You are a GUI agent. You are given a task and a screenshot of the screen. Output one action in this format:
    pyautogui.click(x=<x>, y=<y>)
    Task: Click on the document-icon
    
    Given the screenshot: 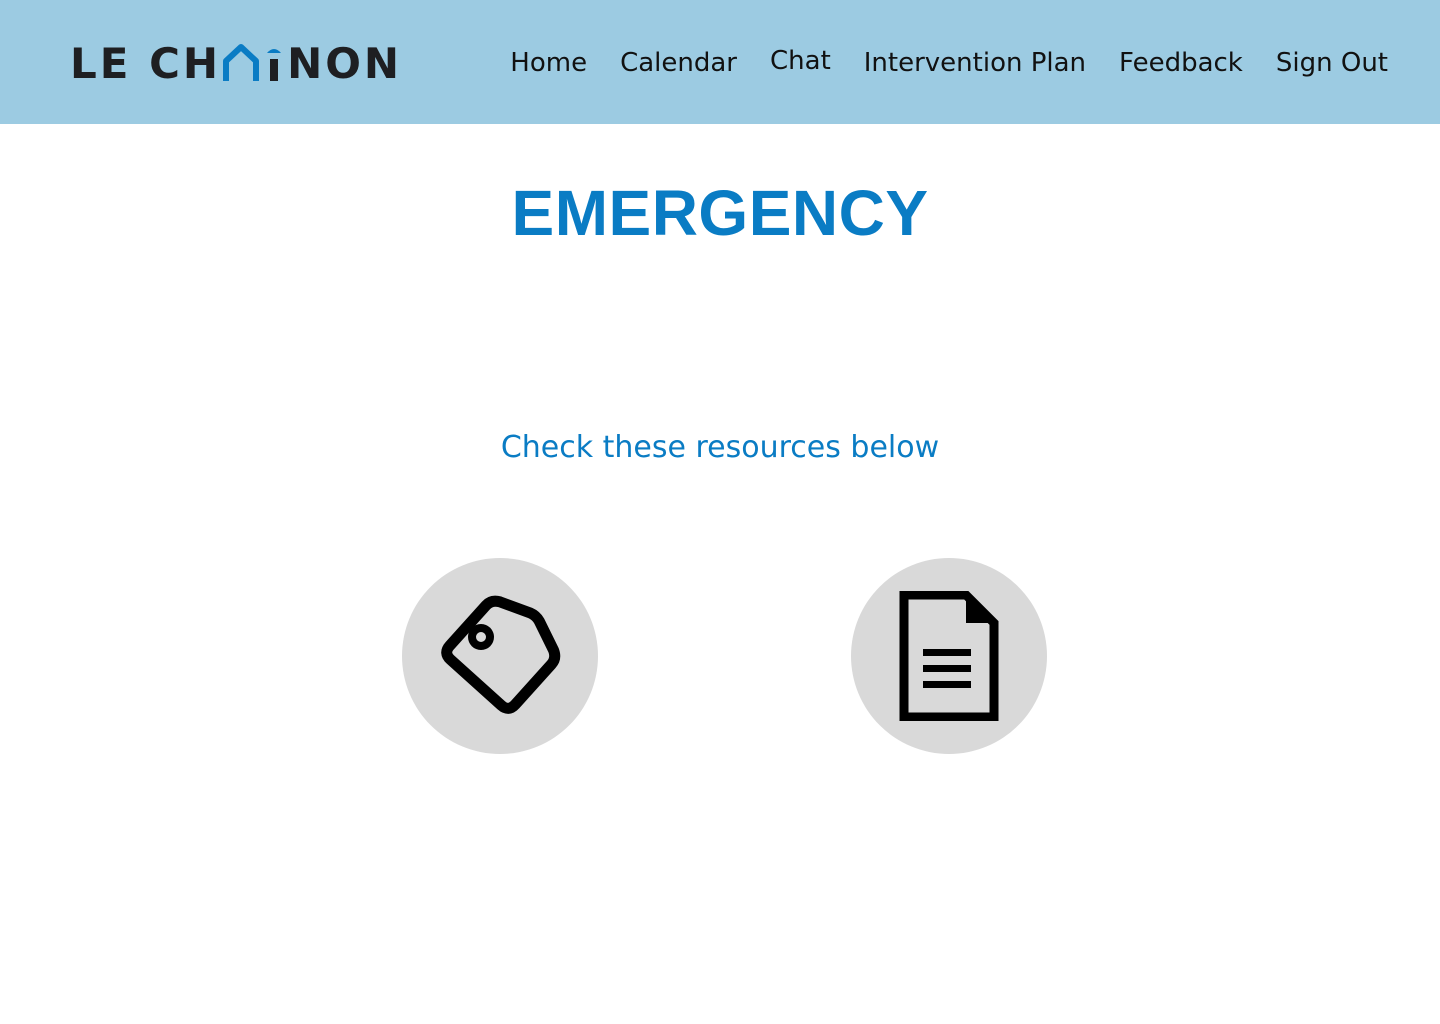 What is the action you would take?
    pyautogui.click(x=949, y=656)
    